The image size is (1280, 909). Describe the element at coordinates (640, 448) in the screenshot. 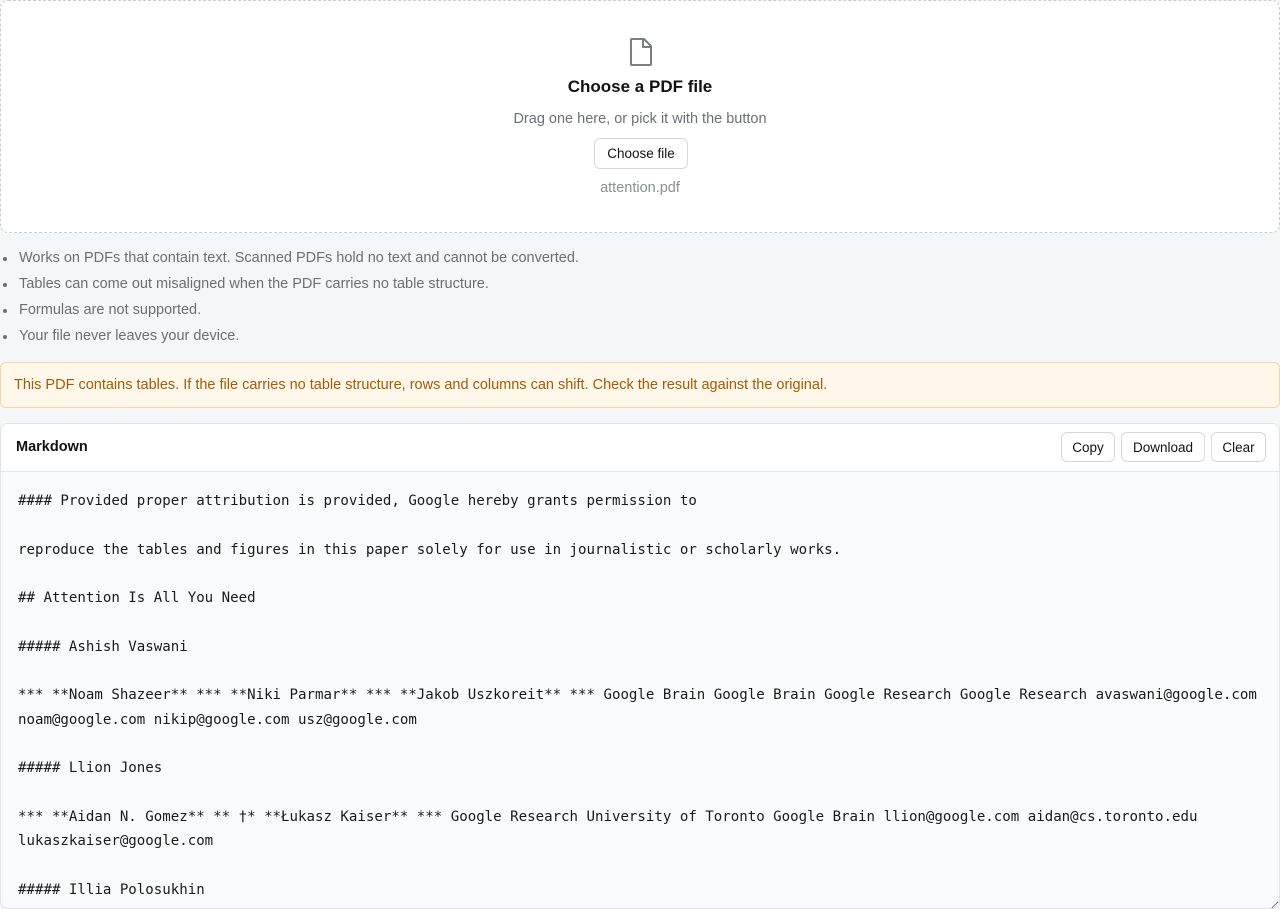

I see `output-header: Markdown Copy Download Clear` at that location.